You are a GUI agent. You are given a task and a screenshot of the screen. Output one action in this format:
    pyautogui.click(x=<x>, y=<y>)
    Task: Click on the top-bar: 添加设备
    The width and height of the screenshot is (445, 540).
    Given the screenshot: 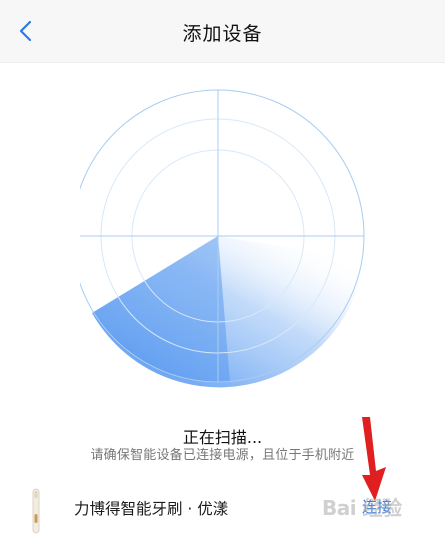 What is the action you would take?
    pyautogui.click(x=222, y=31)
    